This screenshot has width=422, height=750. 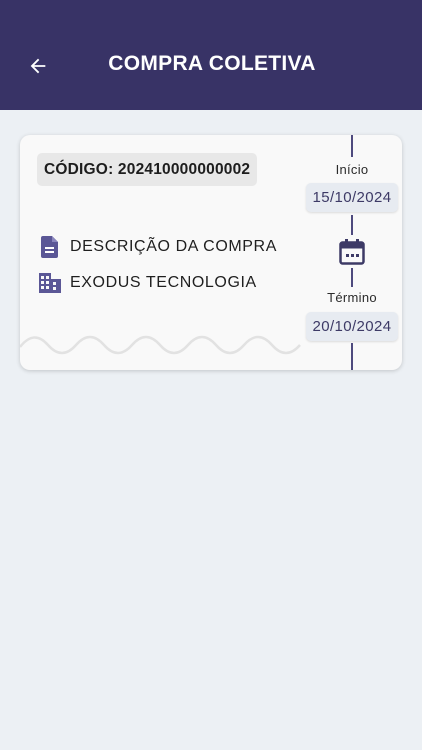 What do you see at coordinates (352, 356) in the screenshot?
I see `timeline-line-bottom` at bounding box center [352, 356].